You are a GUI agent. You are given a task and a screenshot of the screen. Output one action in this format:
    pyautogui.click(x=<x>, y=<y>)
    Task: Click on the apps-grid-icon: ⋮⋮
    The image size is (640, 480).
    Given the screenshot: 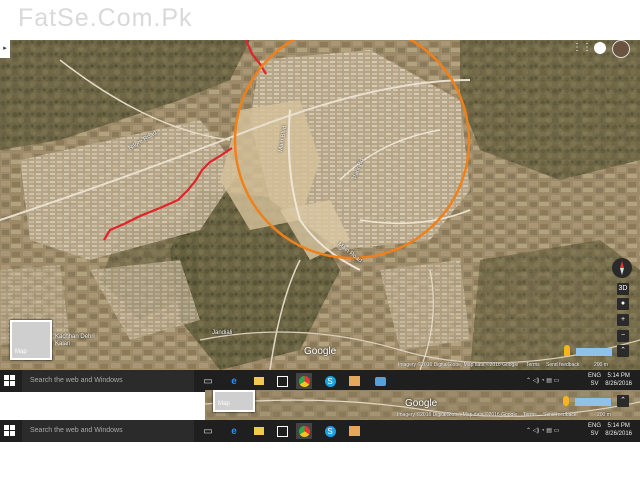 What is the action you would take?
    pyautogui.click(x=582, y=47)
    